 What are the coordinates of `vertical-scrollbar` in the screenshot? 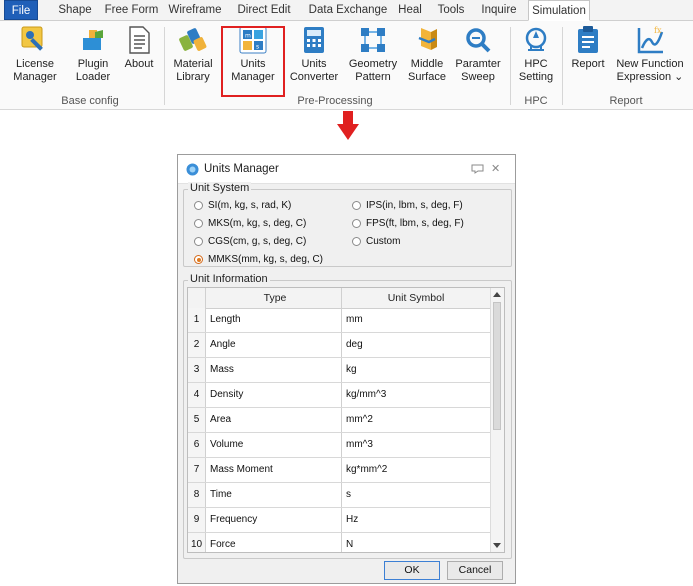 It's located at (497, 420).